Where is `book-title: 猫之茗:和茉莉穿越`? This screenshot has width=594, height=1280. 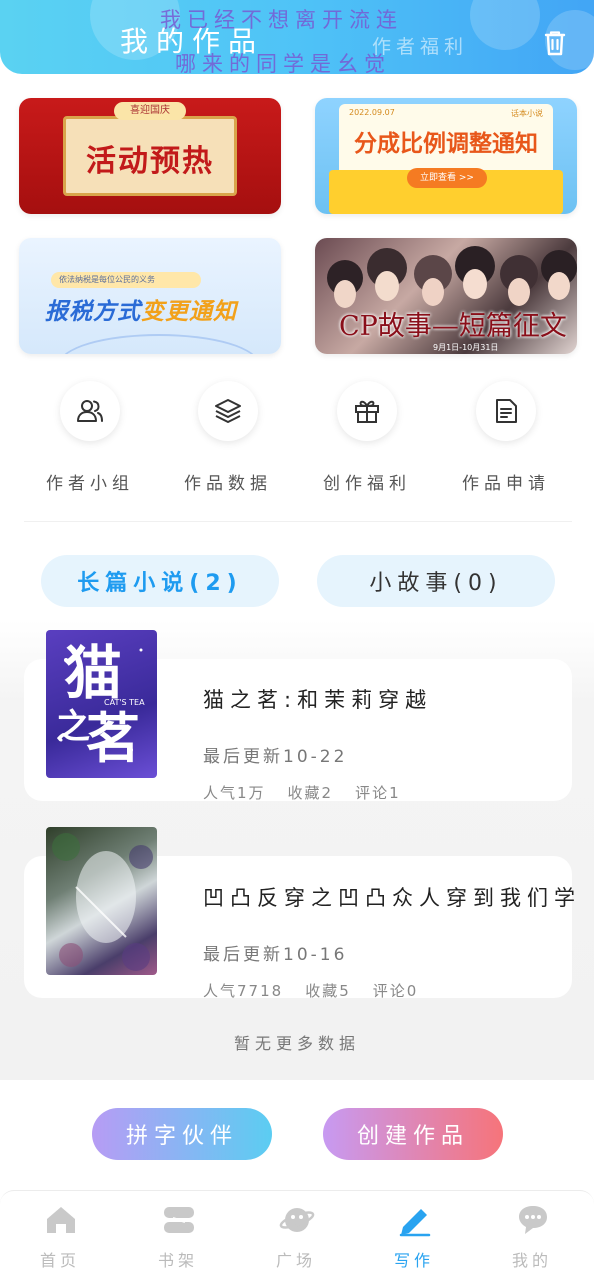 book-title: 猫之茗:和茉莉穿越 is located at coordinates (317, 699).